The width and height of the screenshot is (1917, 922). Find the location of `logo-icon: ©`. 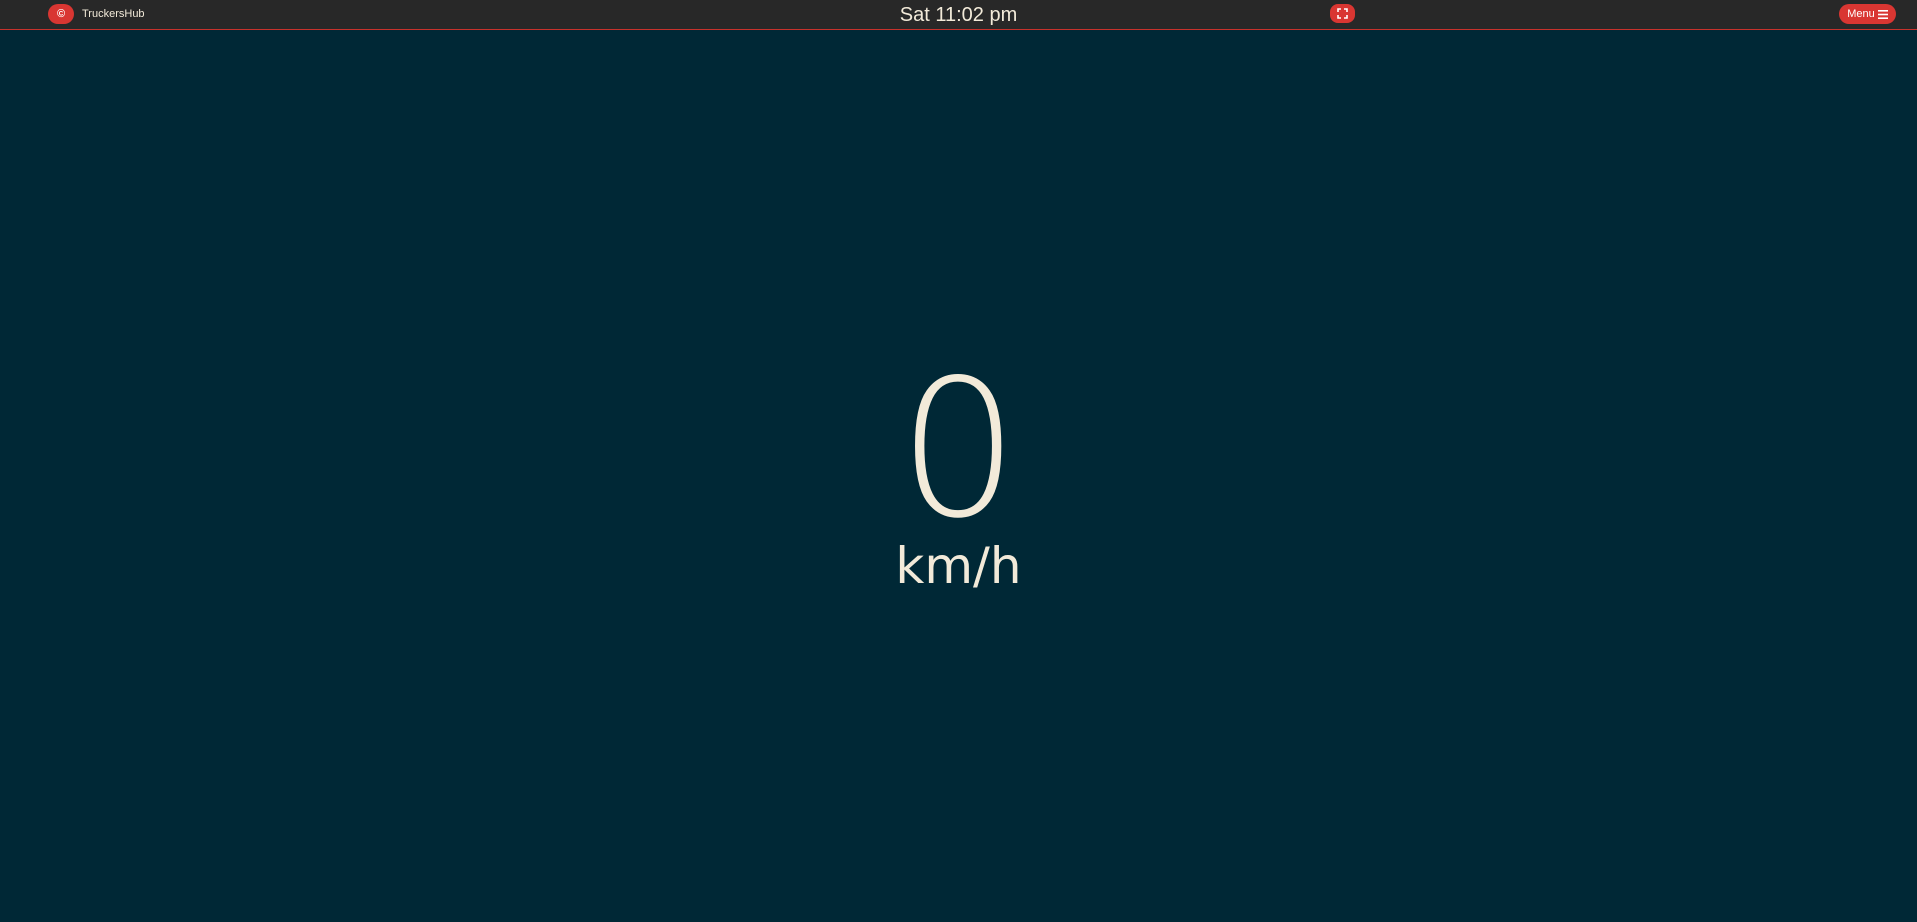

logo-icon: © is located at coordinates (61, 14).